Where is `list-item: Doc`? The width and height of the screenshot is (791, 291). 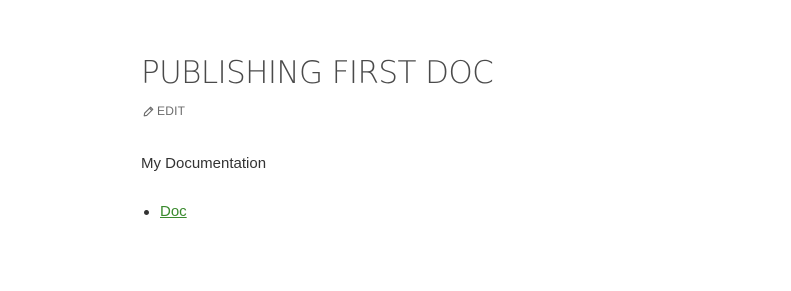
list-item: Doc is located at coordinates (164, 212).